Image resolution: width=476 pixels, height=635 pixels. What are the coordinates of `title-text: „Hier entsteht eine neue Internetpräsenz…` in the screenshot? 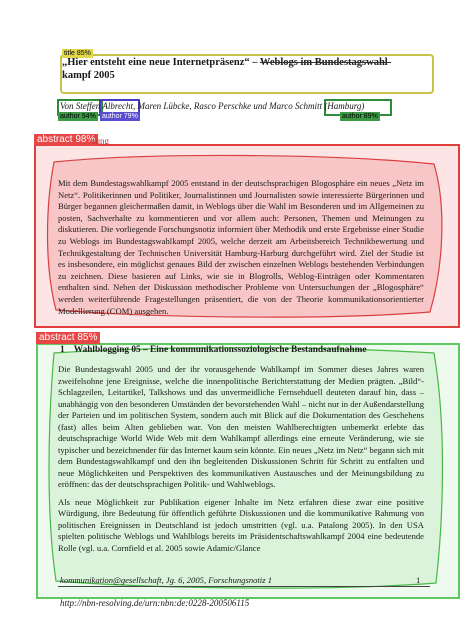 It's located at (161, 62).